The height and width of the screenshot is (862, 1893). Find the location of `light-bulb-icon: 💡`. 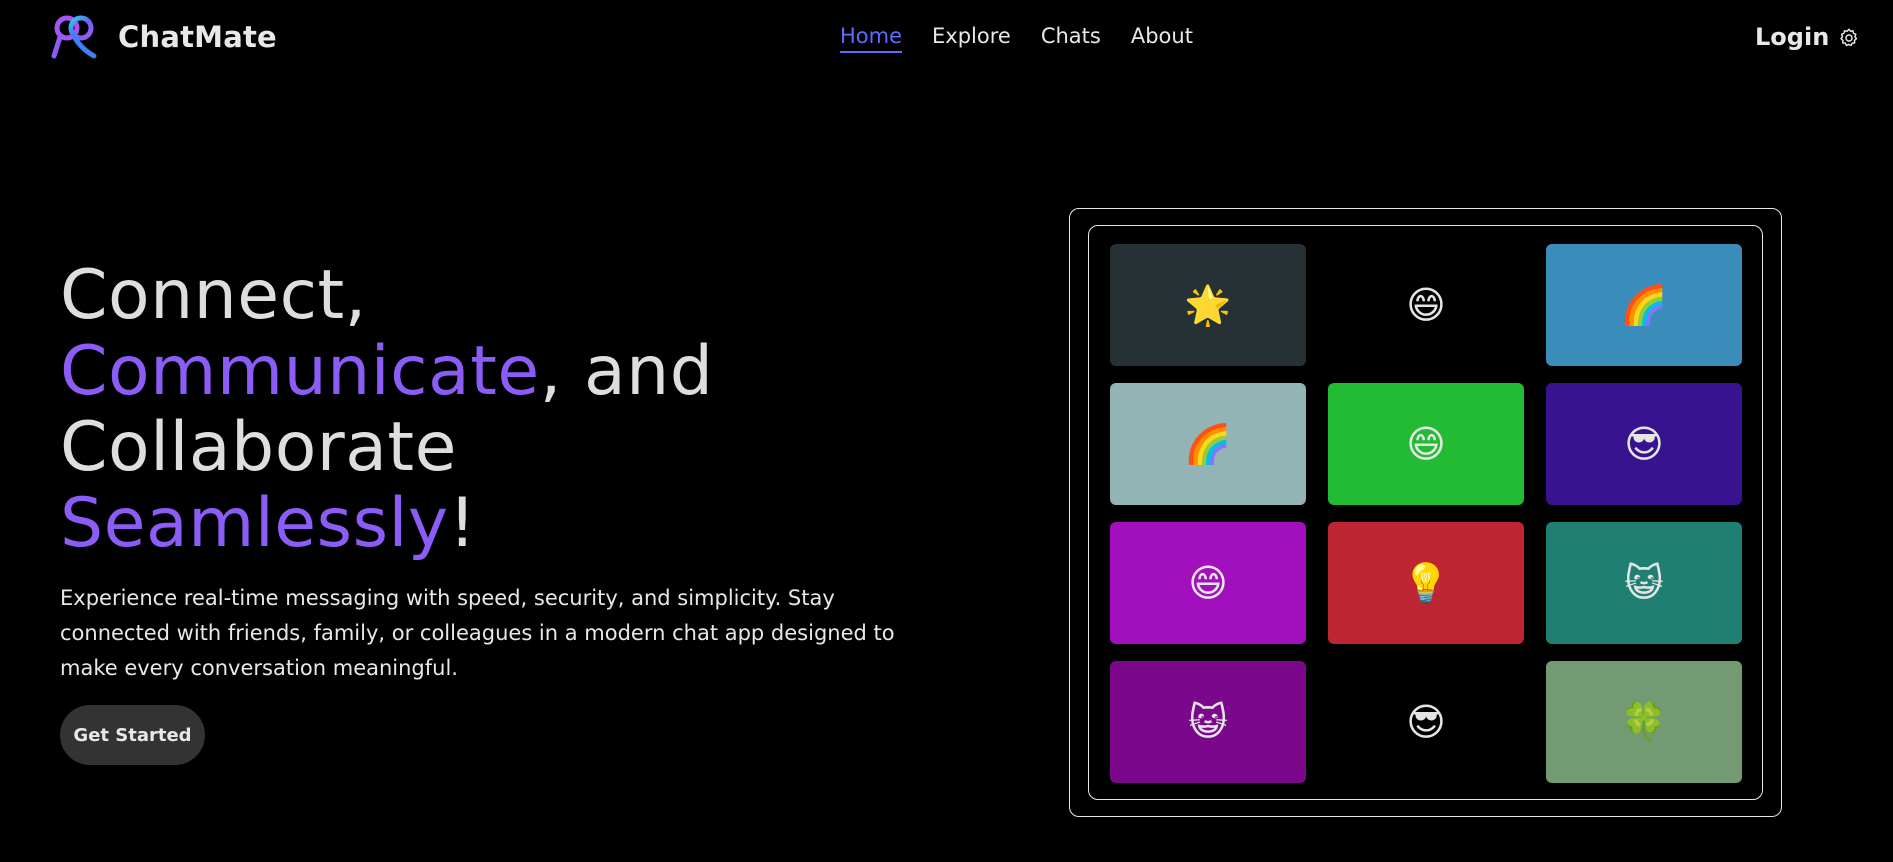

light-bulb-icon: 💡 is located at coordinates (1426, 582).